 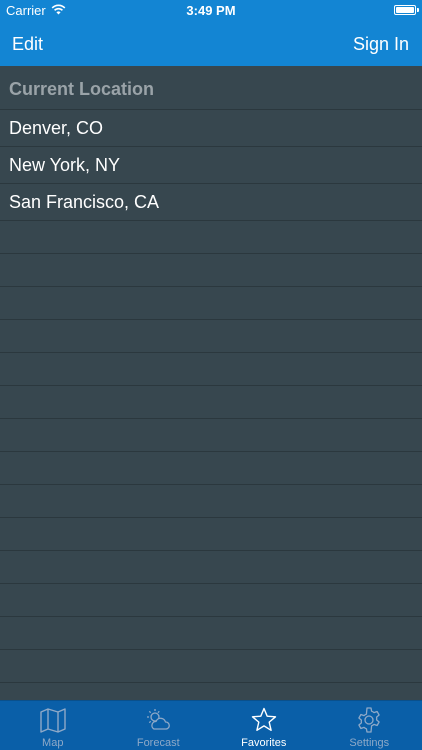 I want to click on list-item: New York, NY, so click(x=211, y=165).